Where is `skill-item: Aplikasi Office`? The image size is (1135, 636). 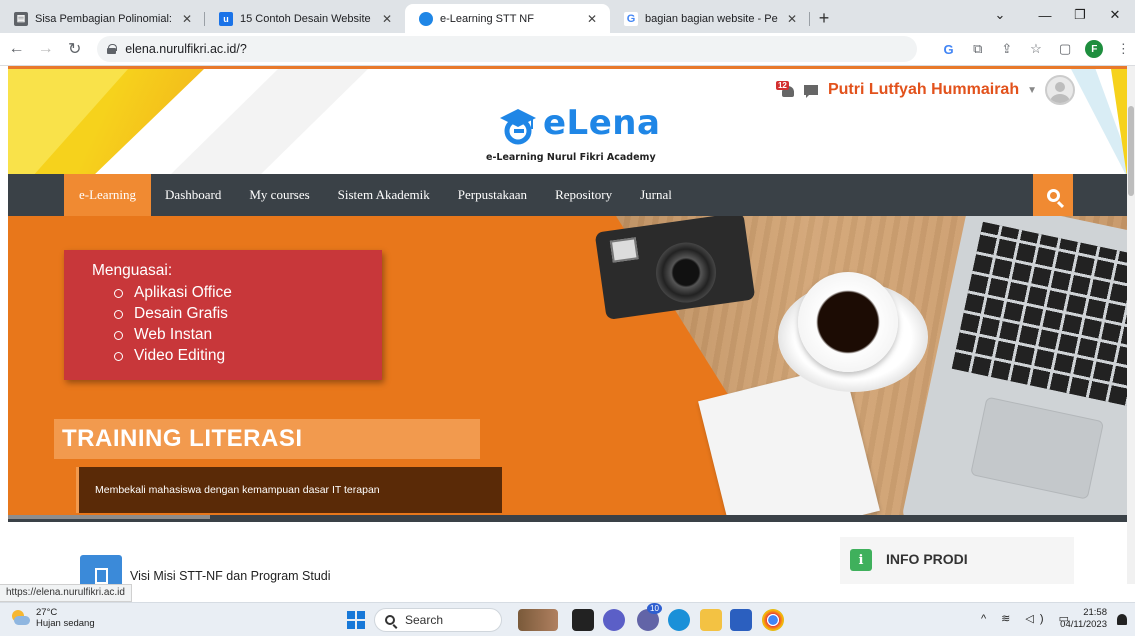
skill-item: Aplikasi Office is located at coordinates (237, 292).